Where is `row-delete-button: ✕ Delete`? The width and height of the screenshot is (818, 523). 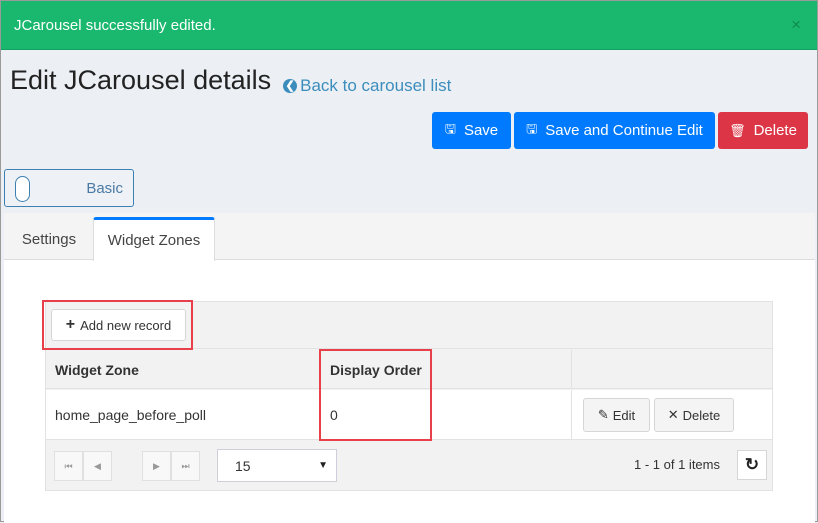 row-delete-button: ✕ Delete is located at coordinates (694, 415).